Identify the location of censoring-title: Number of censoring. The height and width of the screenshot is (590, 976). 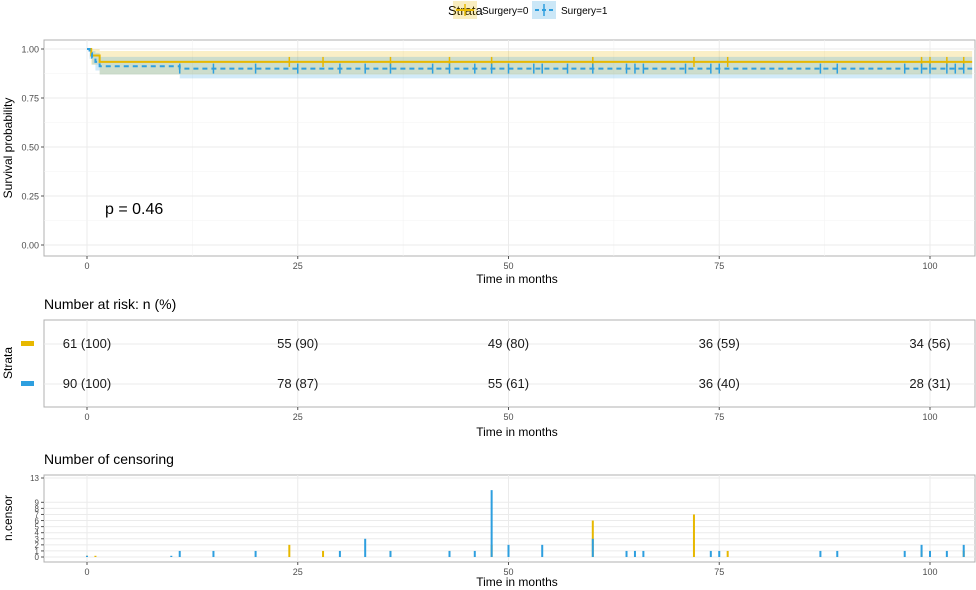
(109, 459).